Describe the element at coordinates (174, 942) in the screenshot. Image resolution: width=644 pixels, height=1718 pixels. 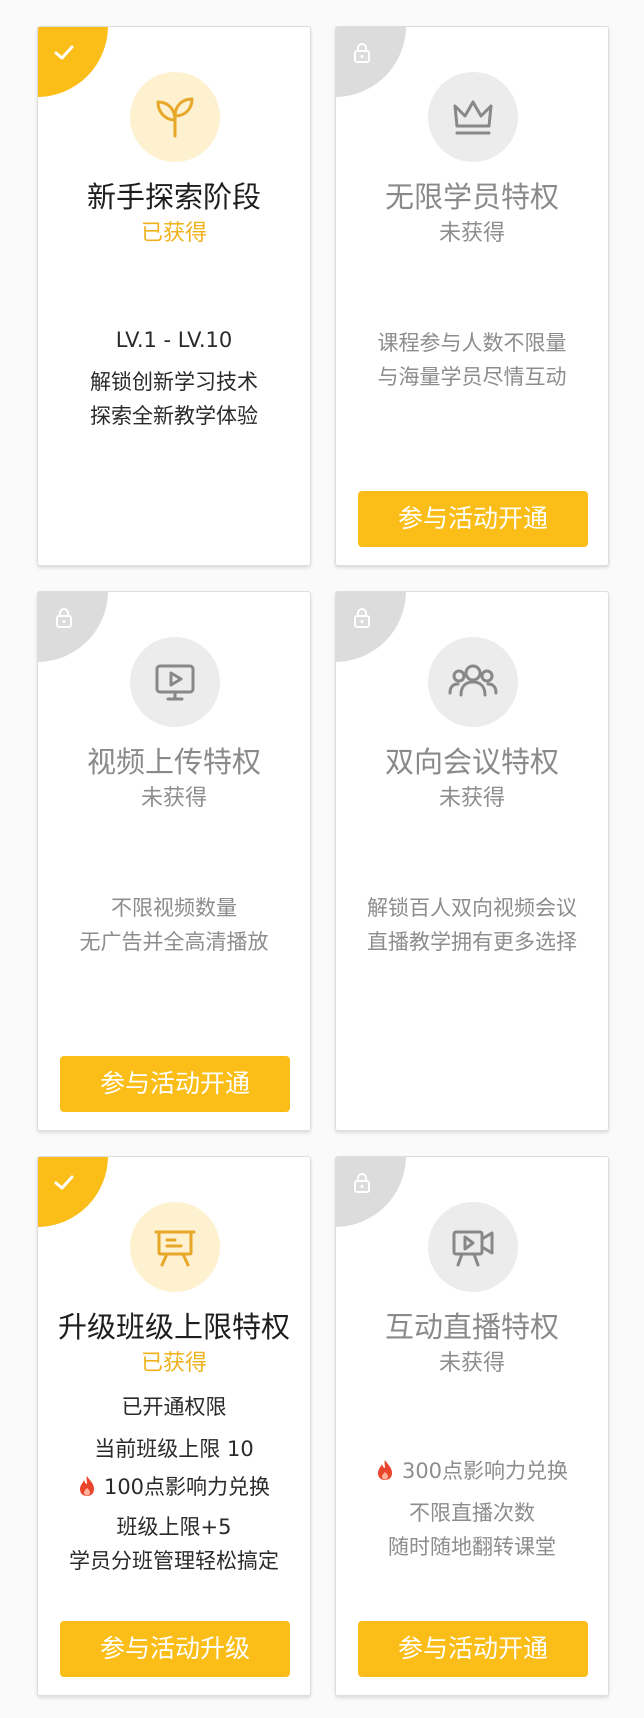
I see `privilege-desc: 无广告并全高清播放` at that location.